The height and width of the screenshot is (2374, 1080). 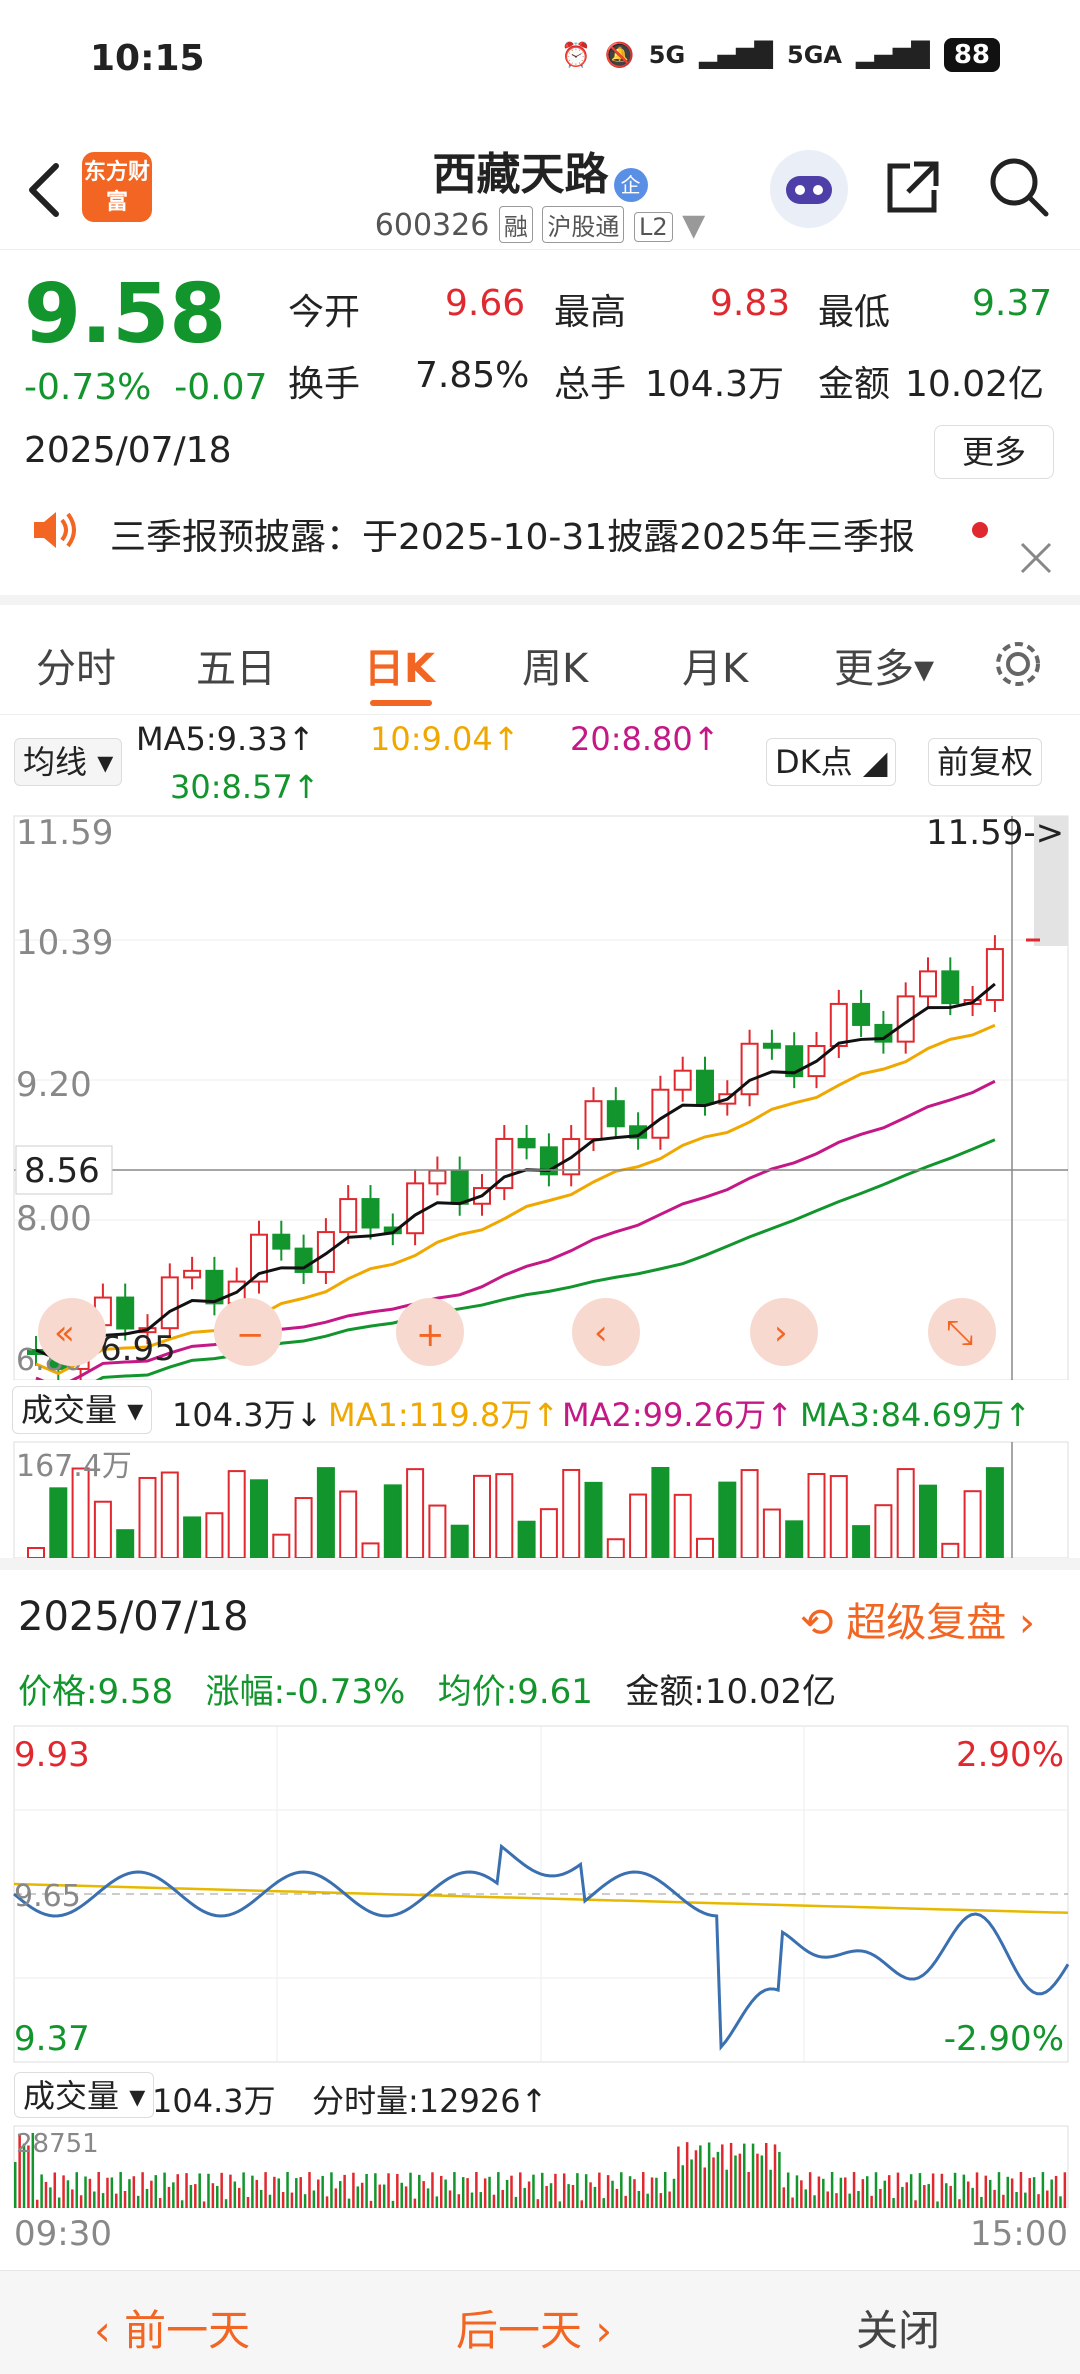 I want to click on tab-five-day: 五日, so click(x=236, y=665).